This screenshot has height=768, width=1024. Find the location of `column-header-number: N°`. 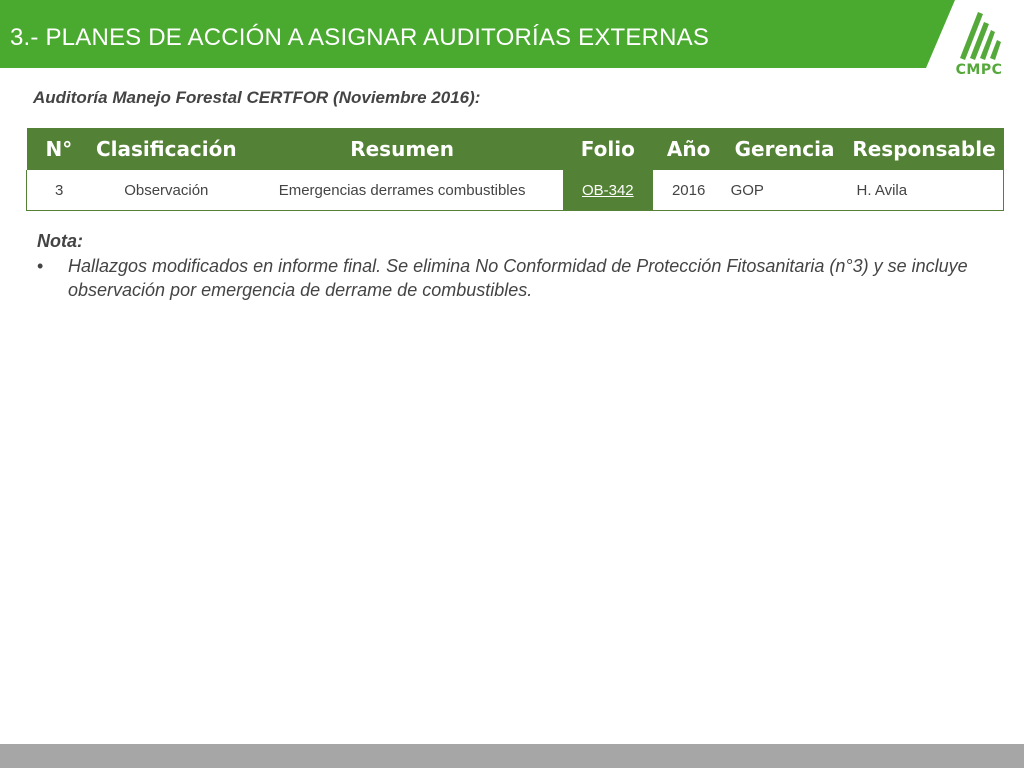

column-header-number: N° is located at coordinates (59, 149).